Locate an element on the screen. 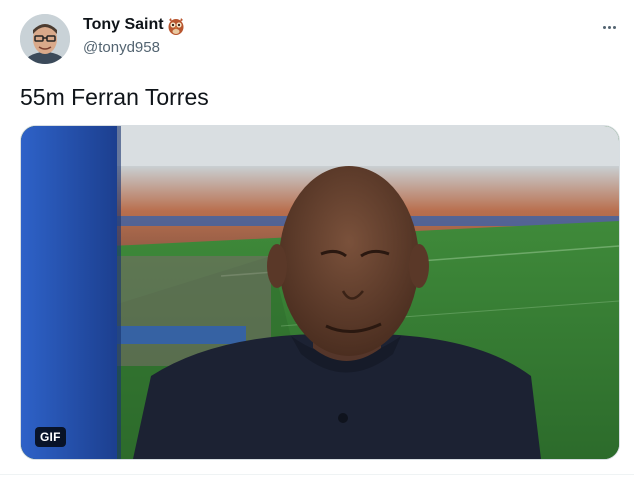  owl-icon is located at coordinates (176, 26).